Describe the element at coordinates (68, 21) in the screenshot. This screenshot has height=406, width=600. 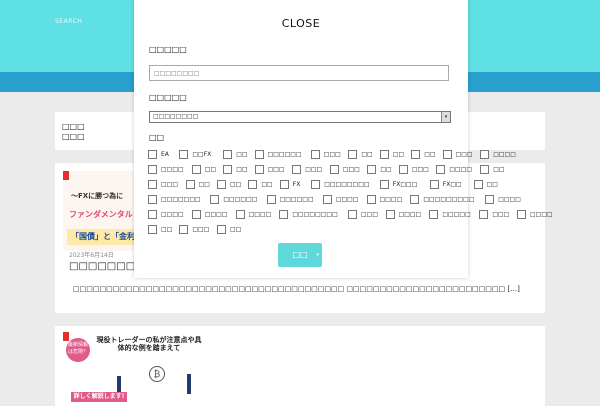
I see `search-link: SEARCH` at that location.